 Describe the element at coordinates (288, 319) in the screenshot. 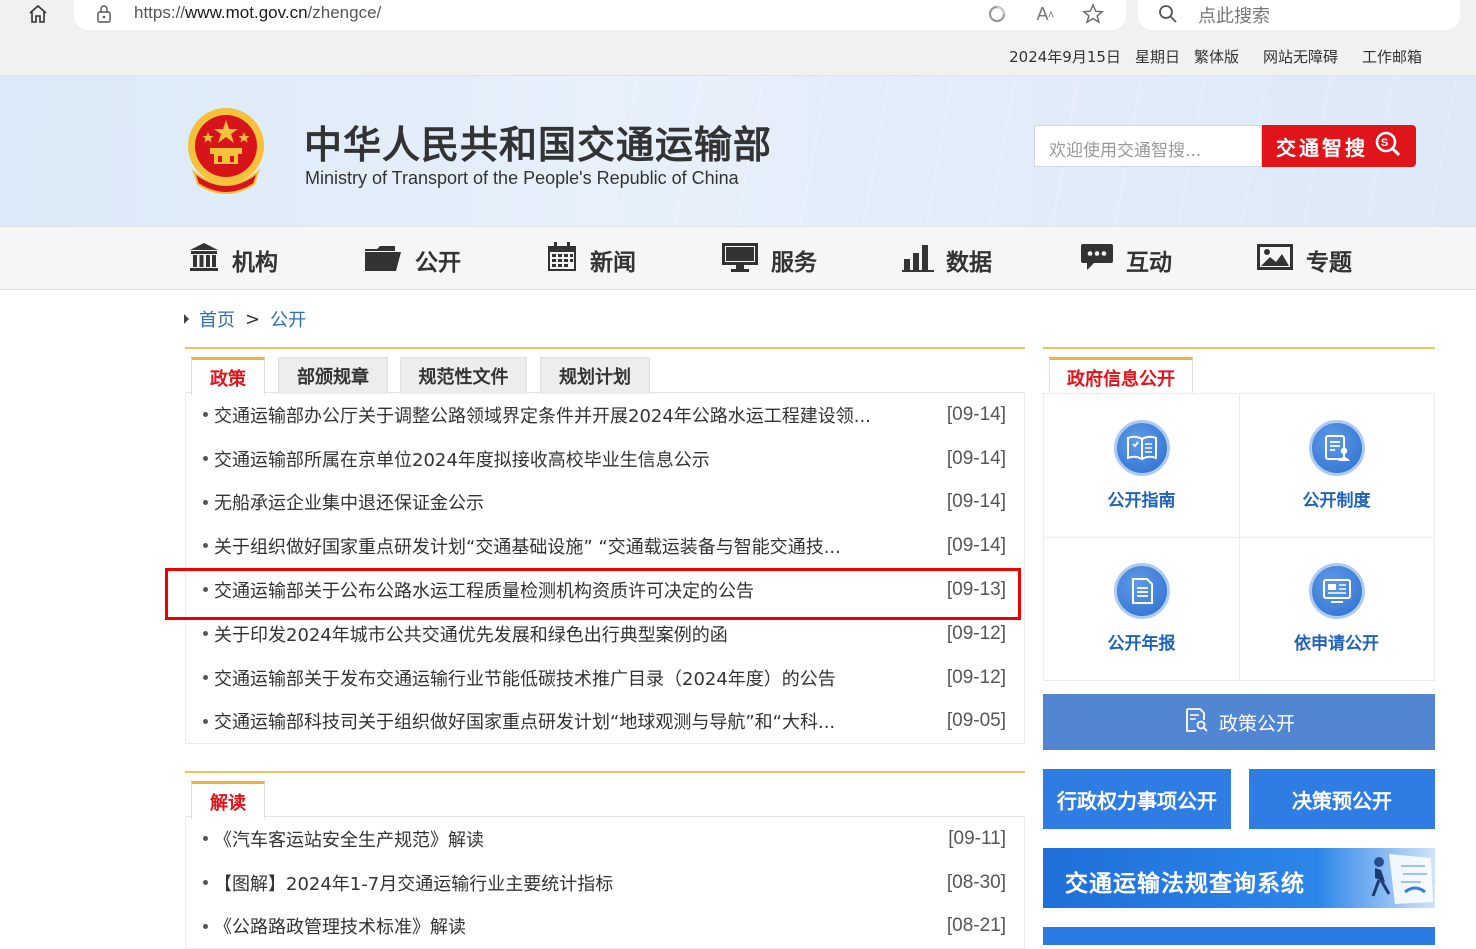

I see `breadcrumb-current-link: 公开` at that location.